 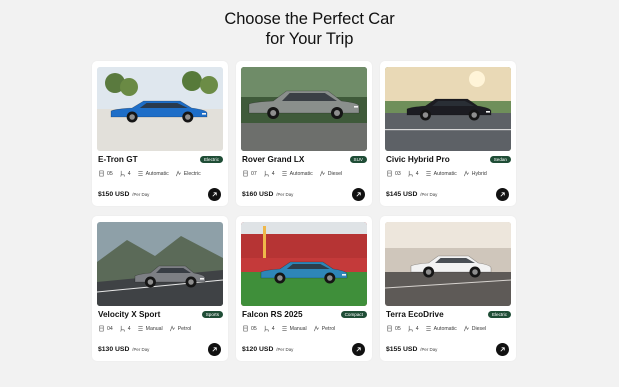 What do you see at coordinates (105, 328) in the screenshot?
I see `spec-doors: 04` at bounding box center [105, 328].